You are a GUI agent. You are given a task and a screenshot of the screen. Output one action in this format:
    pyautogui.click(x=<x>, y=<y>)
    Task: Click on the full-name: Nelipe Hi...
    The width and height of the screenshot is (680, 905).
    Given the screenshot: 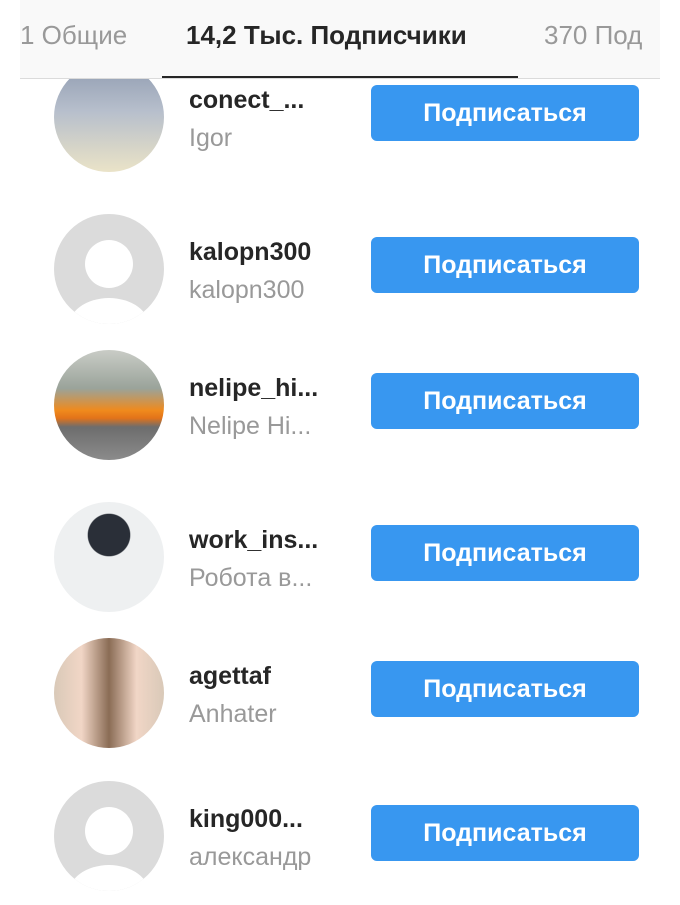 What is the action you would take?
    pyautogui.click(x=250, y=426)
    